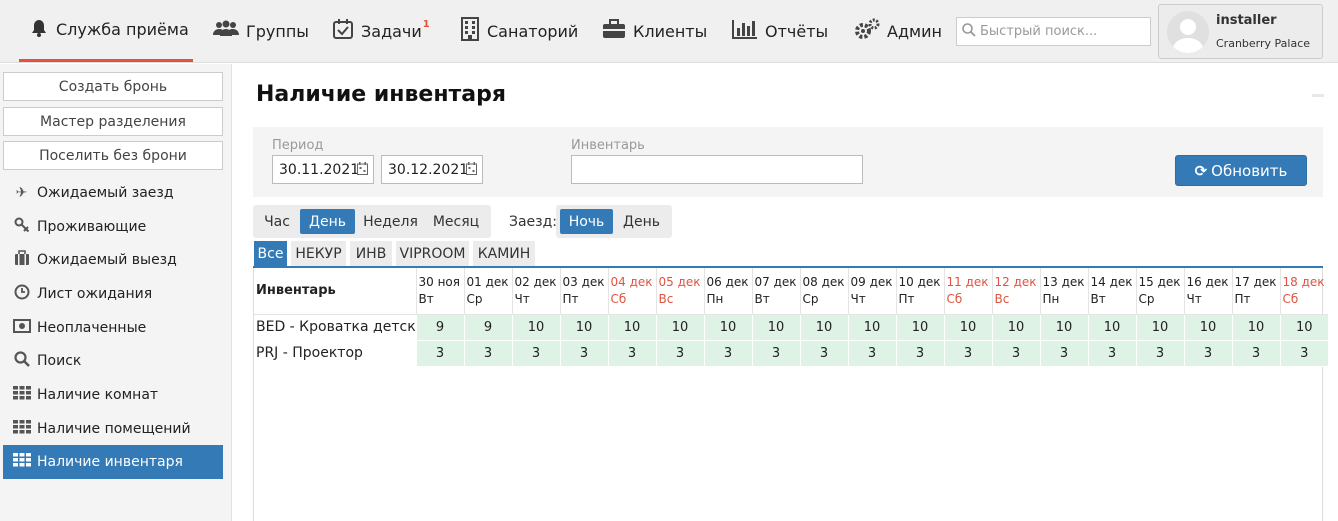 The image size is (1338, 521). Describe the element at coordinates (1263, 43) in the screenshot. I see `user-hotel: Cranberry Palace` at that location.